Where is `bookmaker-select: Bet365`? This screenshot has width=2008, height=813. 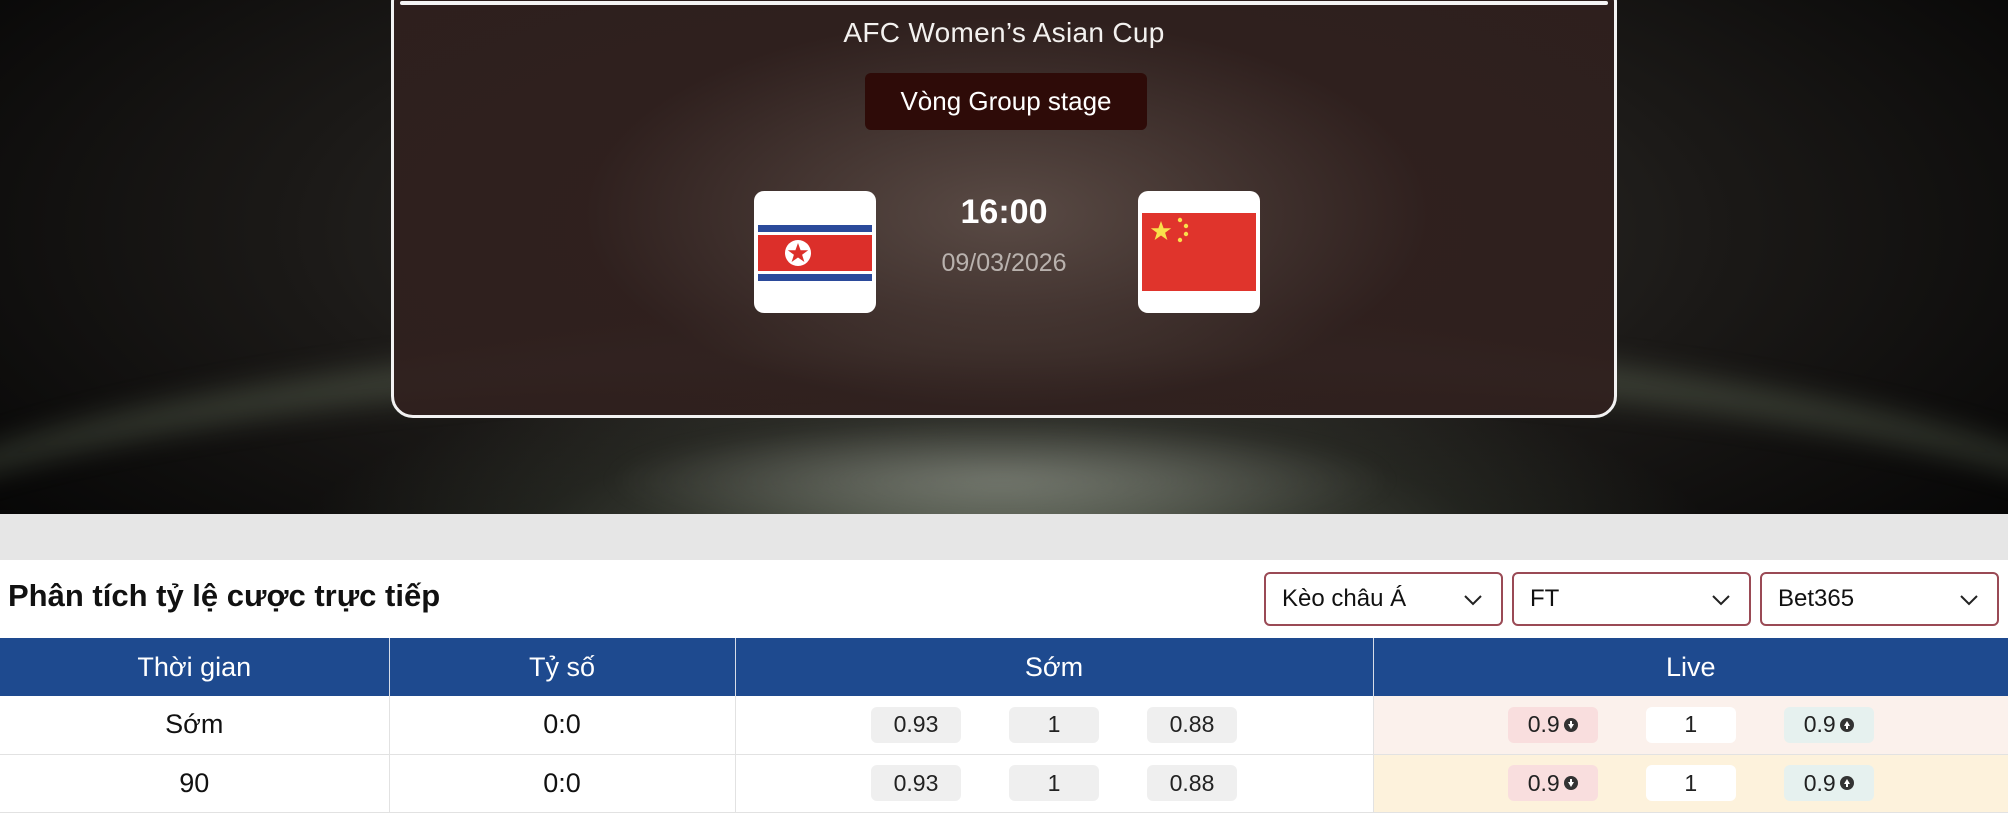 bookmaker-select: Bet365 is located at coordinates (1879, 599).